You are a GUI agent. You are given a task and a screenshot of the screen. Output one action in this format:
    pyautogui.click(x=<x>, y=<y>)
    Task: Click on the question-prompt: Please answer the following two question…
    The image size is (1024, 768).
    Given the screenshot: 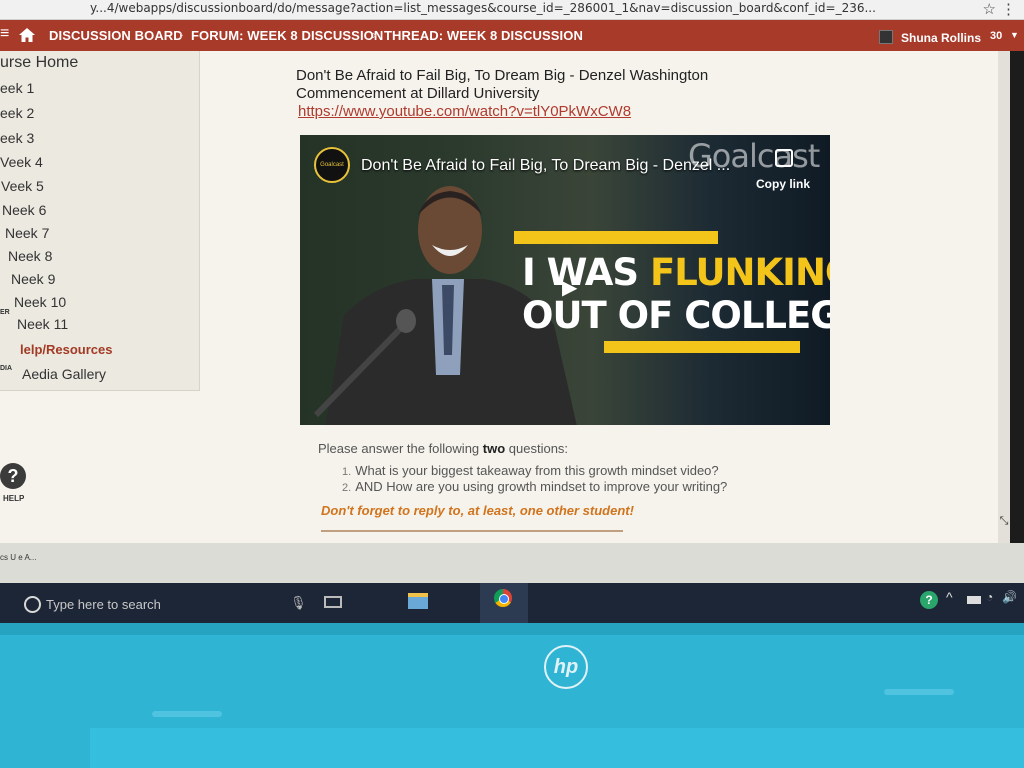 What is the action you would take?
    pyautogui.click(x=443, y=448)
    